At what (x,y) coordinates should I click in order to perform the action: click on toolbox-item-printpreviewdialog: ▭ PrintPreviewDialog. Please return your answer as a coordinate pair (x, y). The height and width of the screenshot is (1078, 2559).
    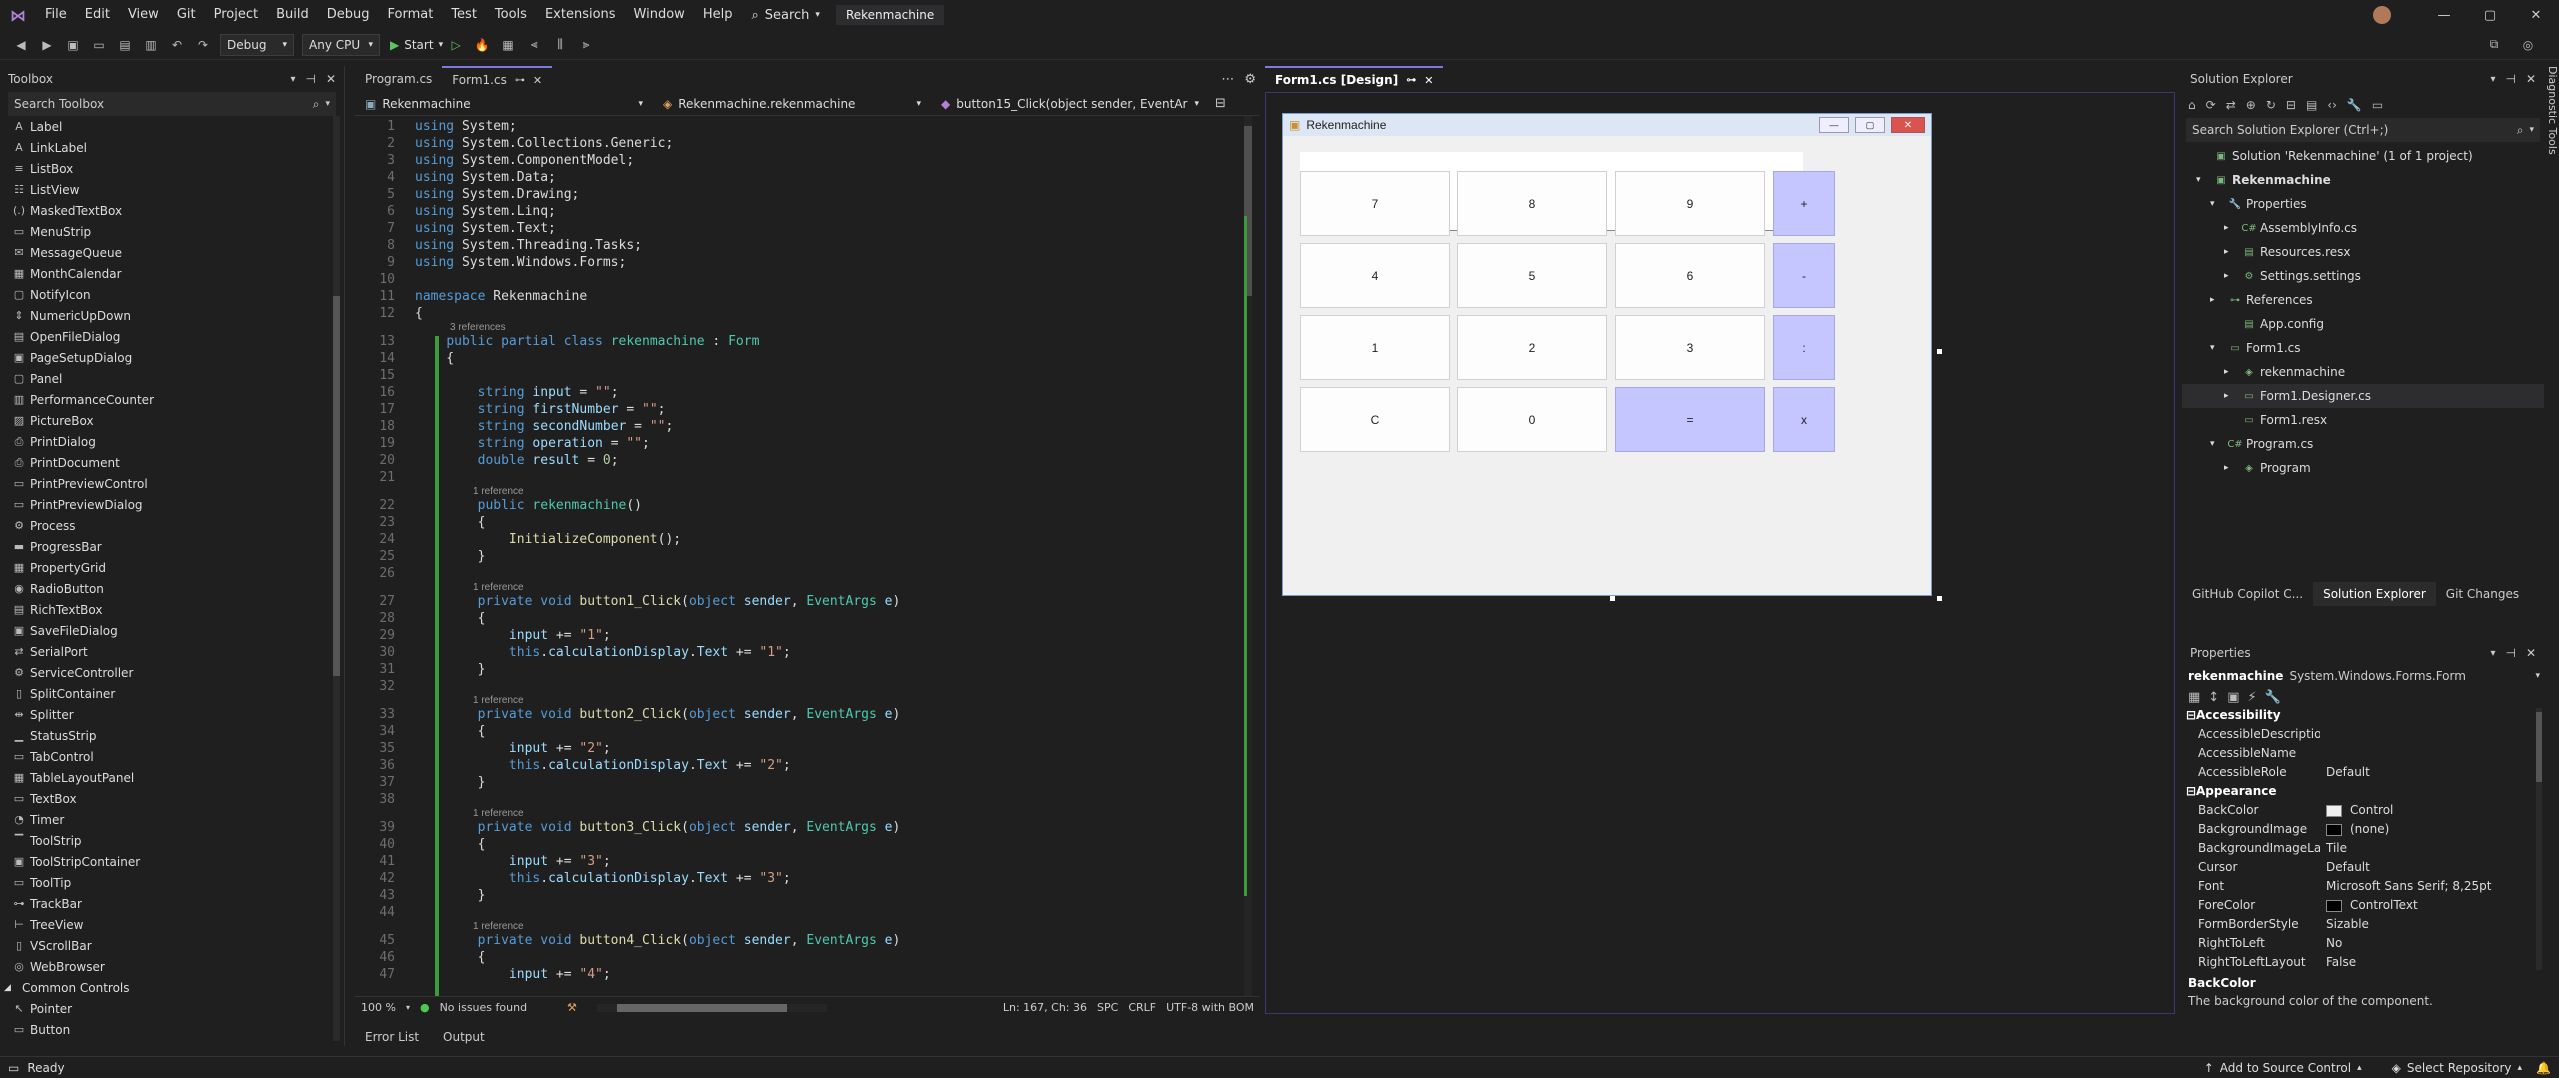
    Looking at the image, I should click on (172, 504).